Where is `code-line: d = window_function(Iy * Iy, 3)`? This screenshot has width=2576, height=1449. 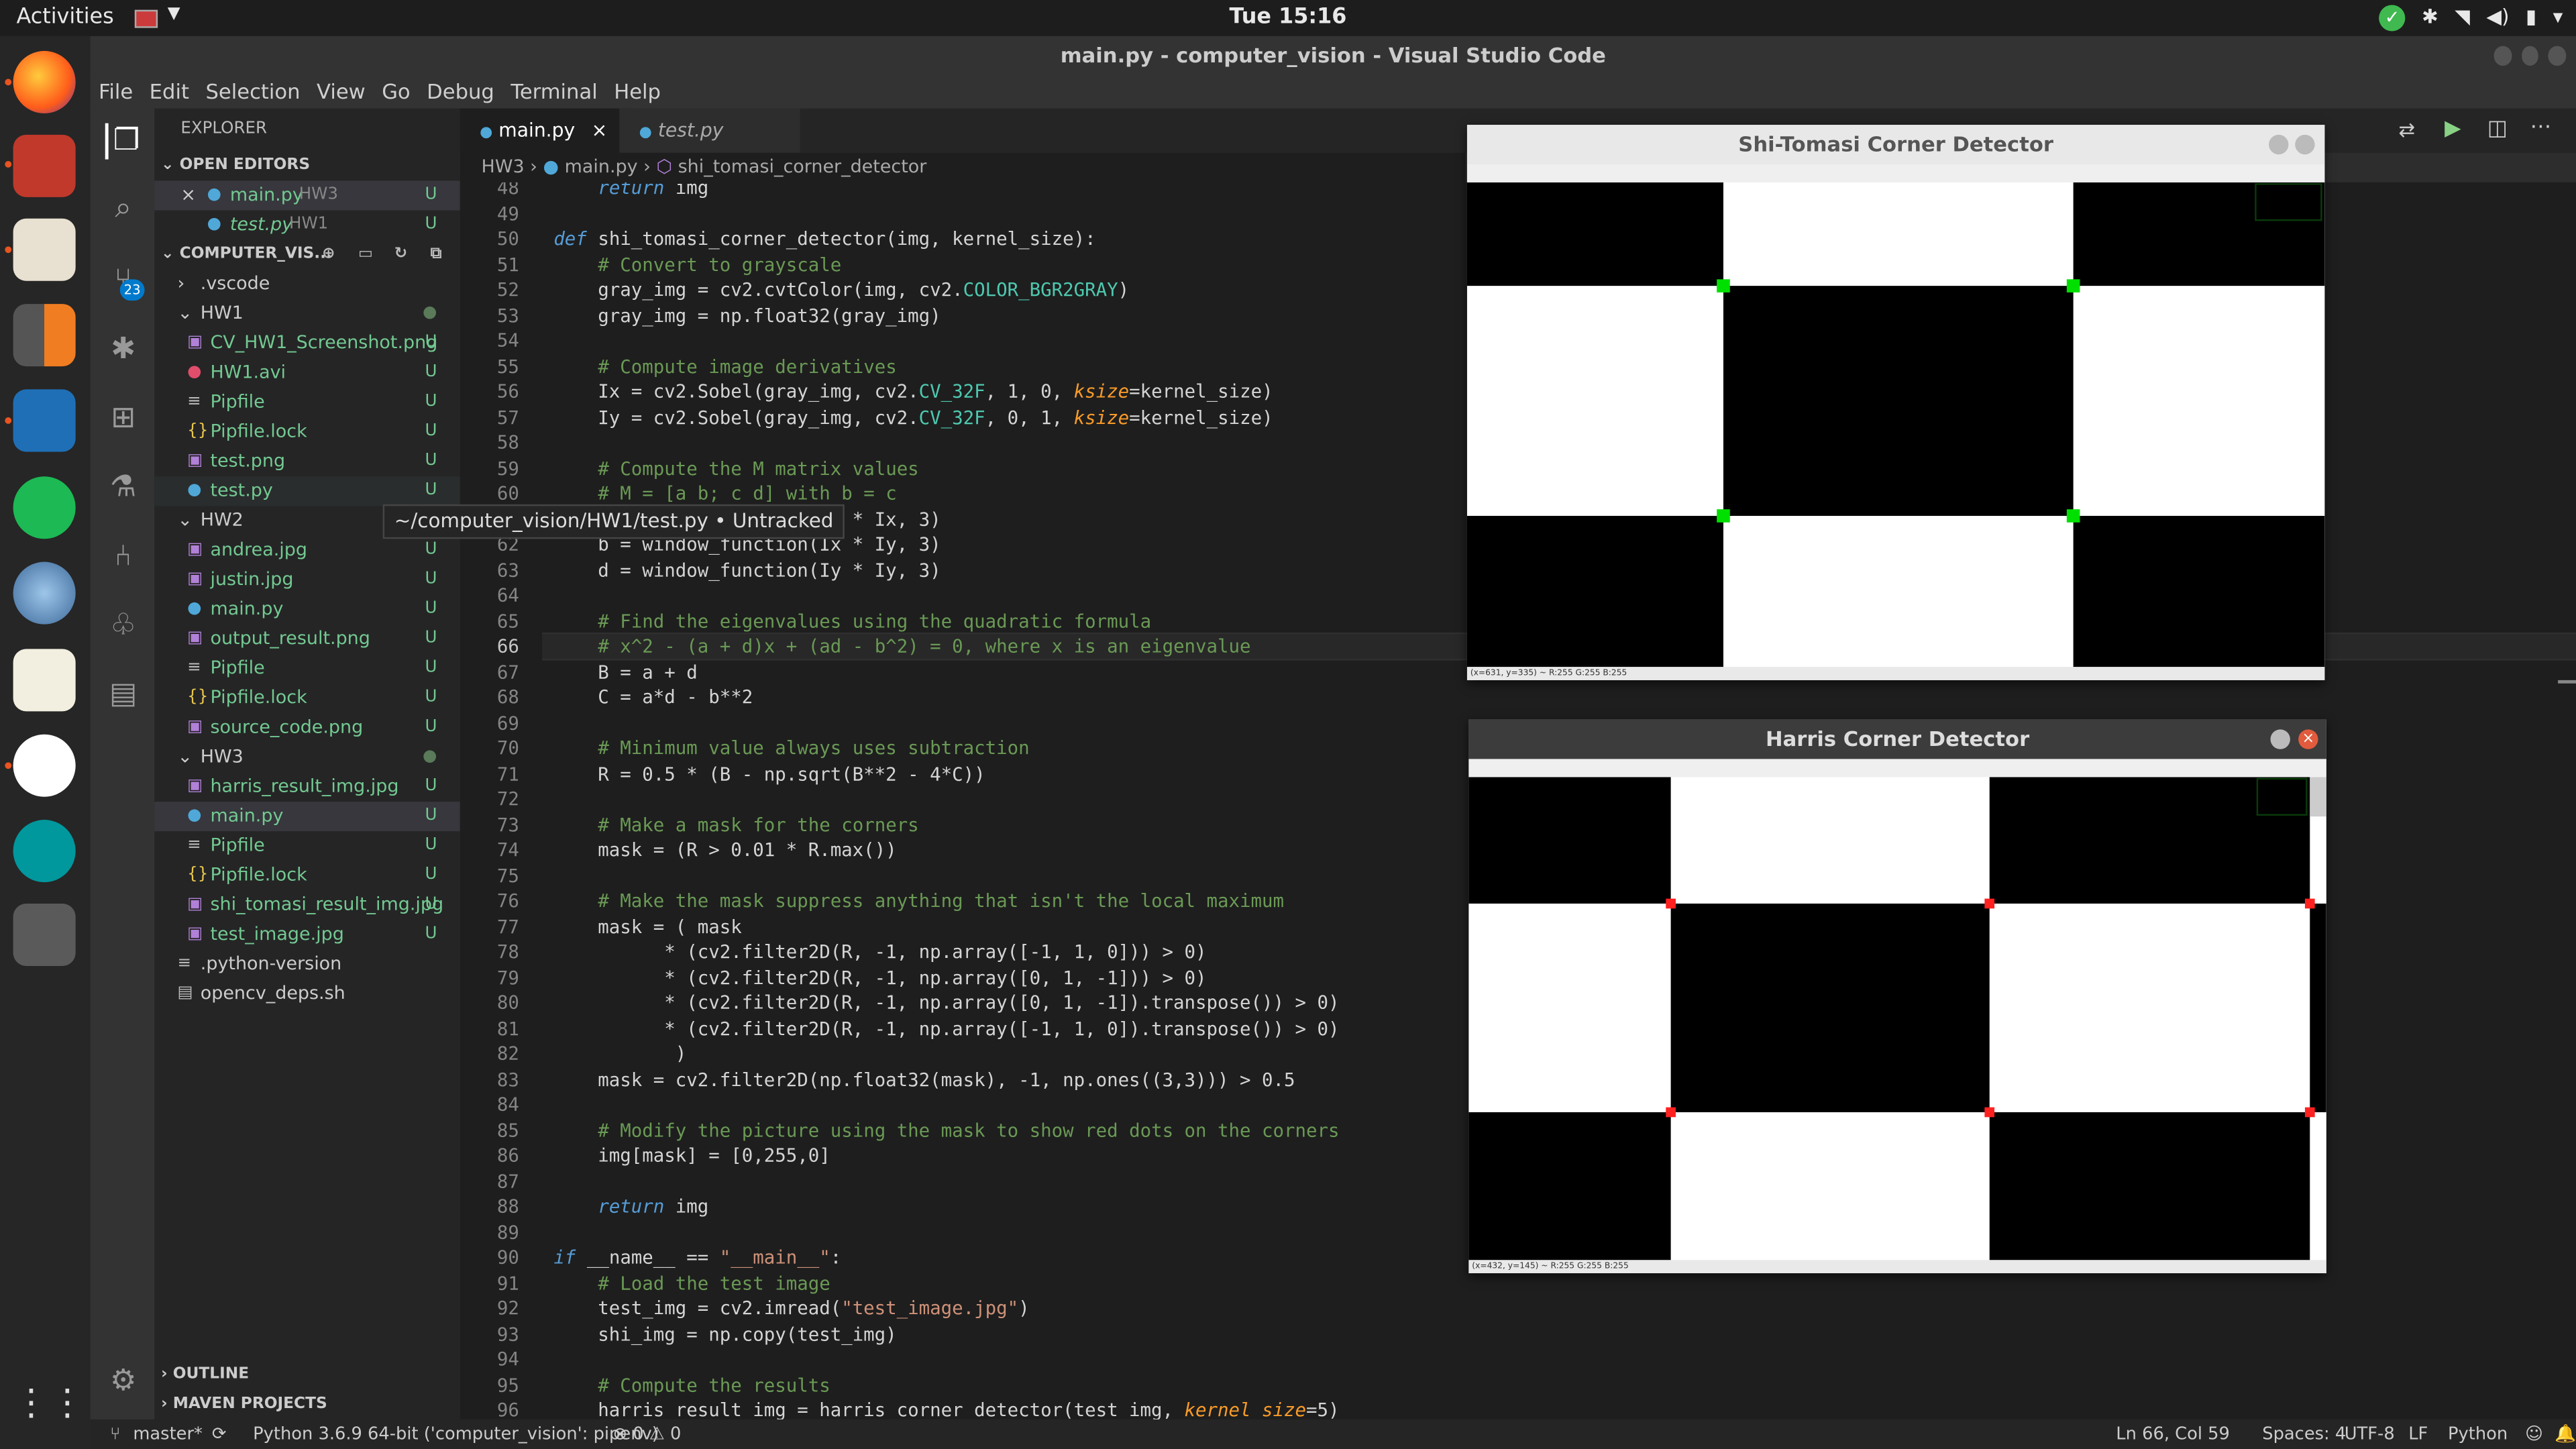 code-line: d = window_function(Iy * Iy, 3) is located at coordinates (747, 570).